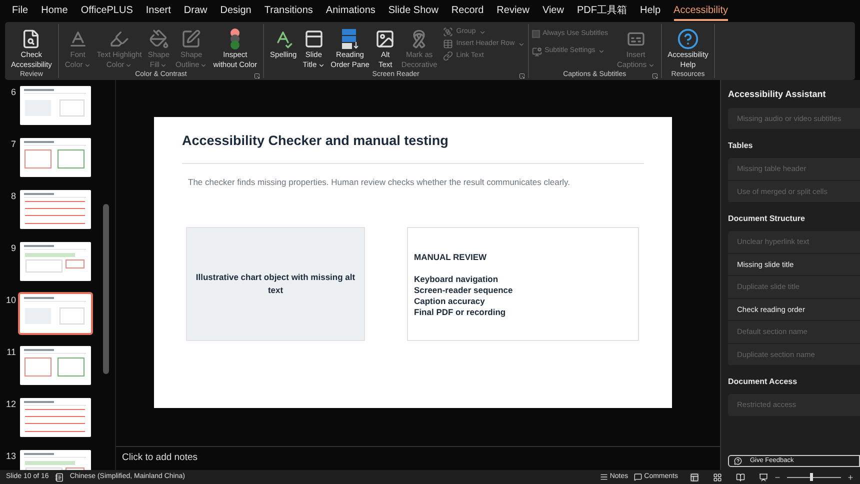  I want to click on pen-square-icon, so click(191, 38).